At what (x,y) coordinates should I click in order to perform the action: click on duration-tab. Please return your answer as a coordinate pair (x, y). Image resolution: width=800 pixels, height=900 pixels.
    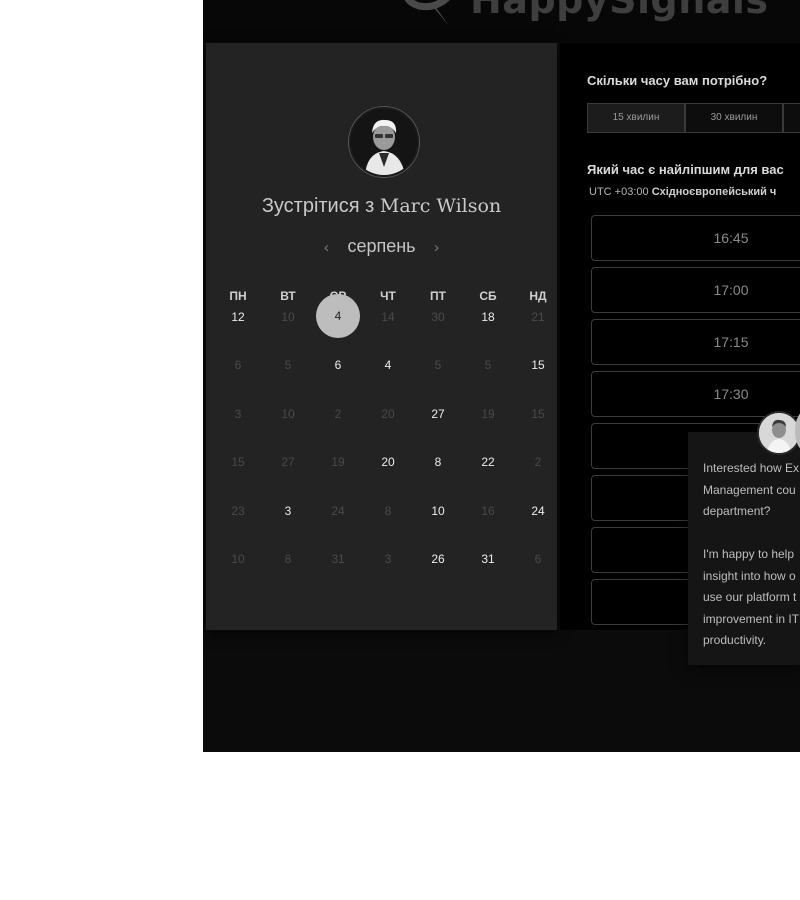
    Looking at the image, I should click on (791, 118).